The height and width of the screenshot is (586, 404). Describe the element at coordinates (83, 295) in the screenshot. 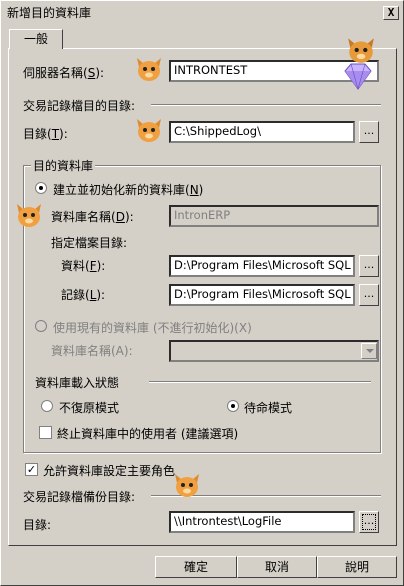

I see `log-label: 記錄(L):` at that location.